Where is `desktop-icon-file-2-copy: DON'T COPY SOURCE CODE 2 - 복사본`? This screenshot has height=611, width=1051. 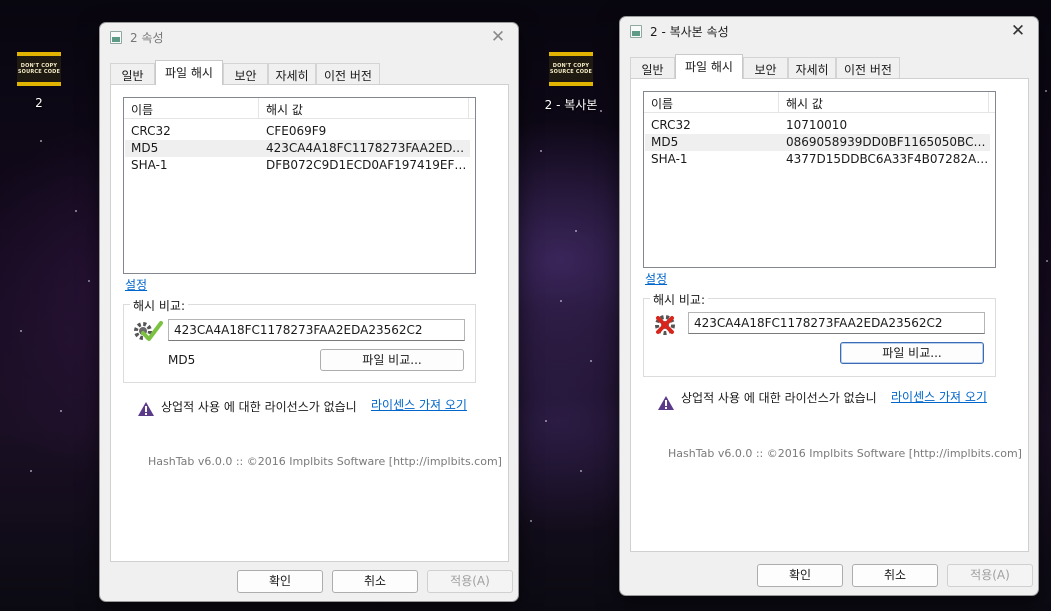
desktop-icon-file-2-copy: DON'T COPY SOURCE CODE 2 - 복사본 is located at coordinates (571, 82).